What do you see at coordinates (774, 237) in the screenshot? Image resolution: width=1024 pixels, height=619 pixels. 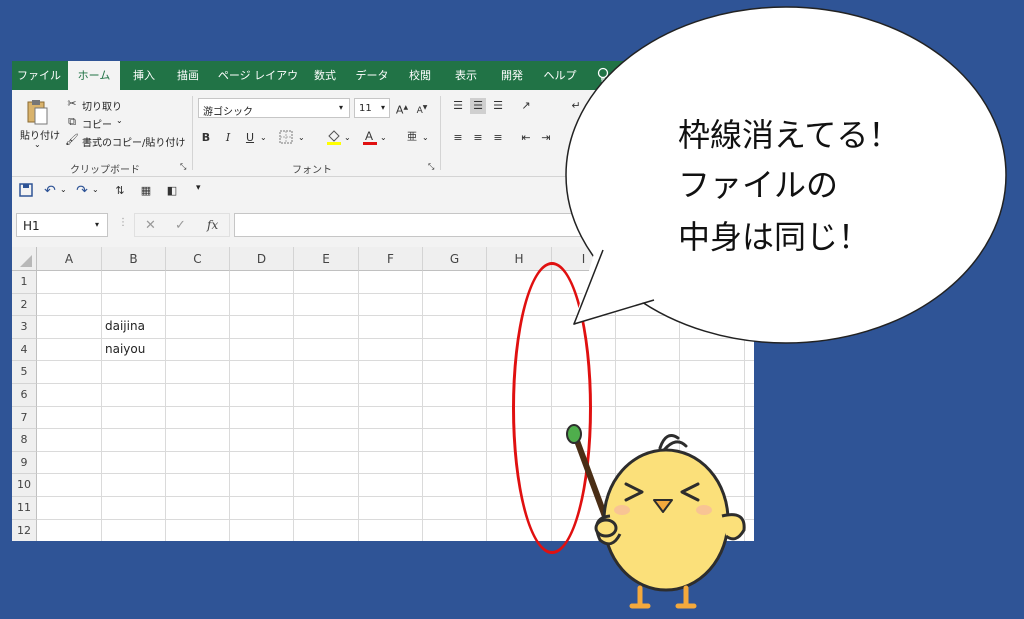 I see `bubble-text-line3: 中身は同じ！` at bounding box center [774, 237].